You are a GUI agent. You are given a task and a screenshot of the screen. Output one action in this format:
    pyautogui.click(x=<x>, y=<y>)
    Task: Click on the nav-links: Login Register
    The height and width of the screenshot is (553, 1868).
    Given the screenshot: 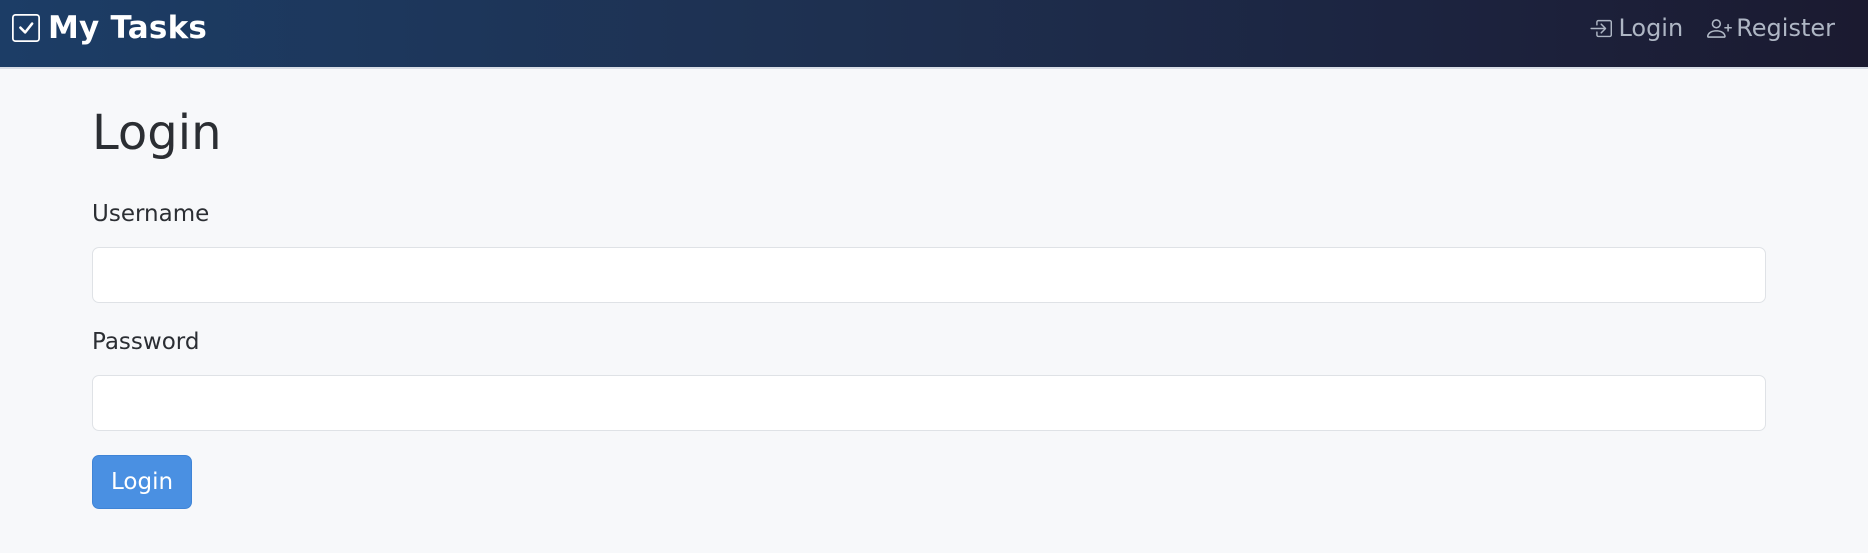 What is the action you would take?
    pyautogui.click(x=1700, y=28)
    